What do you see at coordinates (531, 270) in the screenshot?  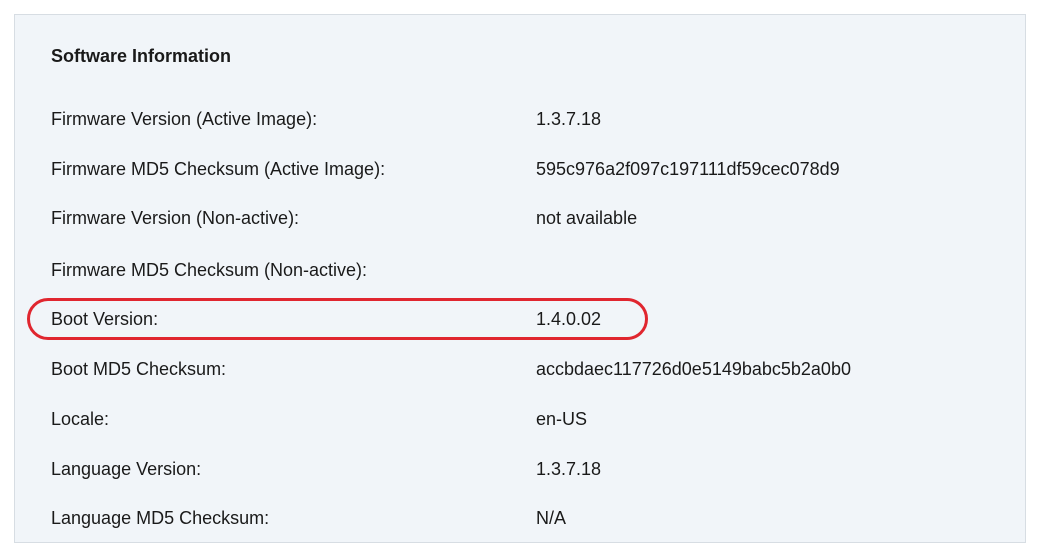 I see `info-row-firmware-md5-nonactive: Firmware MD5 Checksum (Non-active):` at bounding box center [531, 270].